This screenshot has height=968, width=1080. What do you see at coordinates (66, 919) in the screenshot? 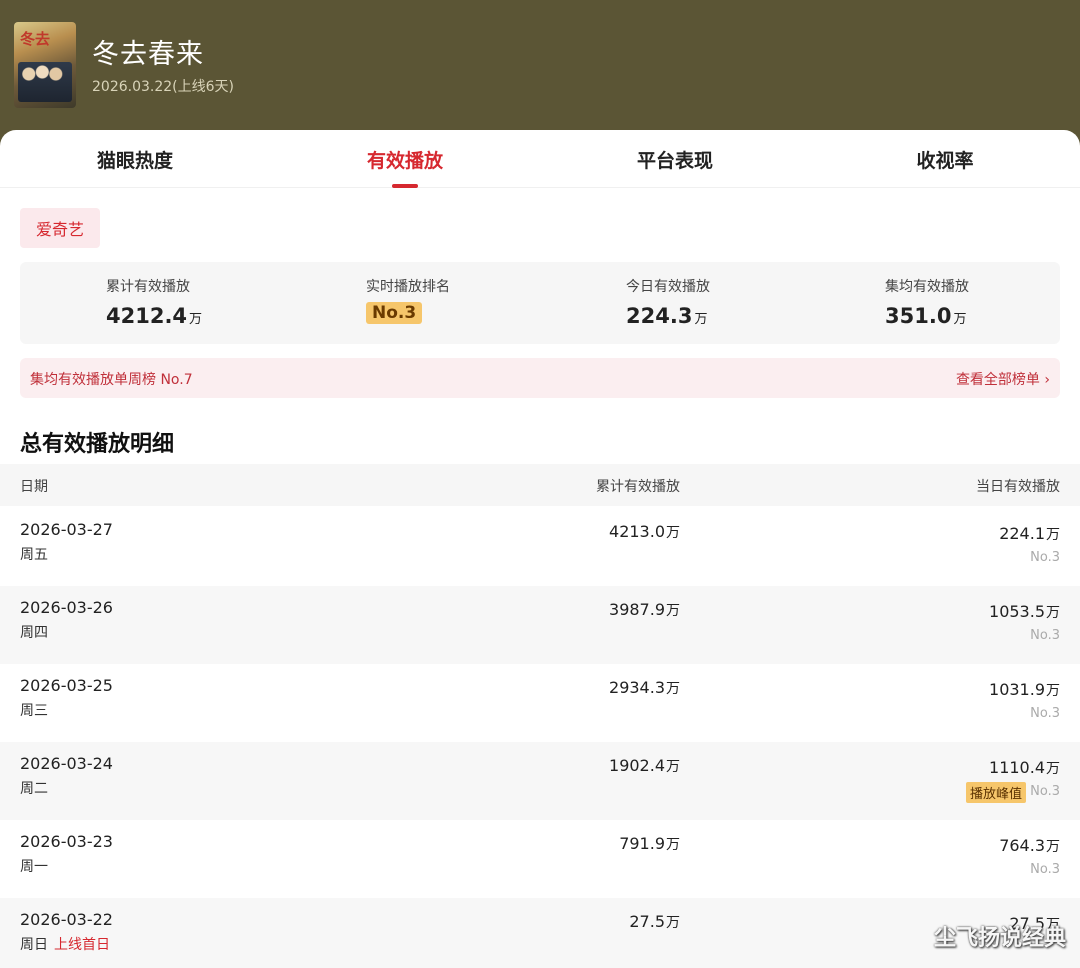
I see `row-date: 2026-03-22` at bounding box center [66, 919].